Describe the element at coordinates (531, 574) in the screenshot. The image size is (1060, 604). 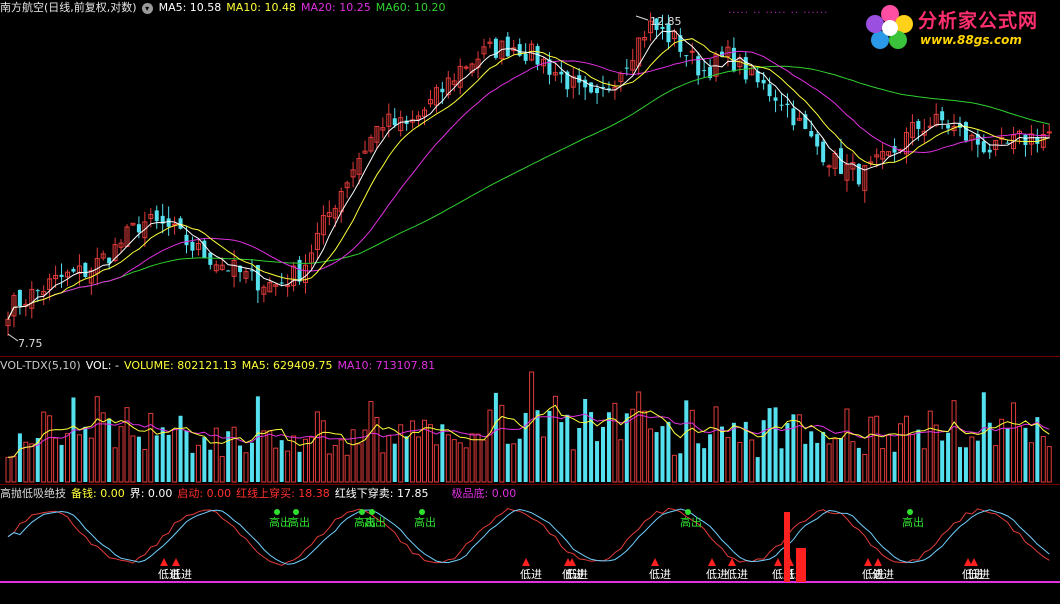
I see `buy-signal-label: 低进` at that location.